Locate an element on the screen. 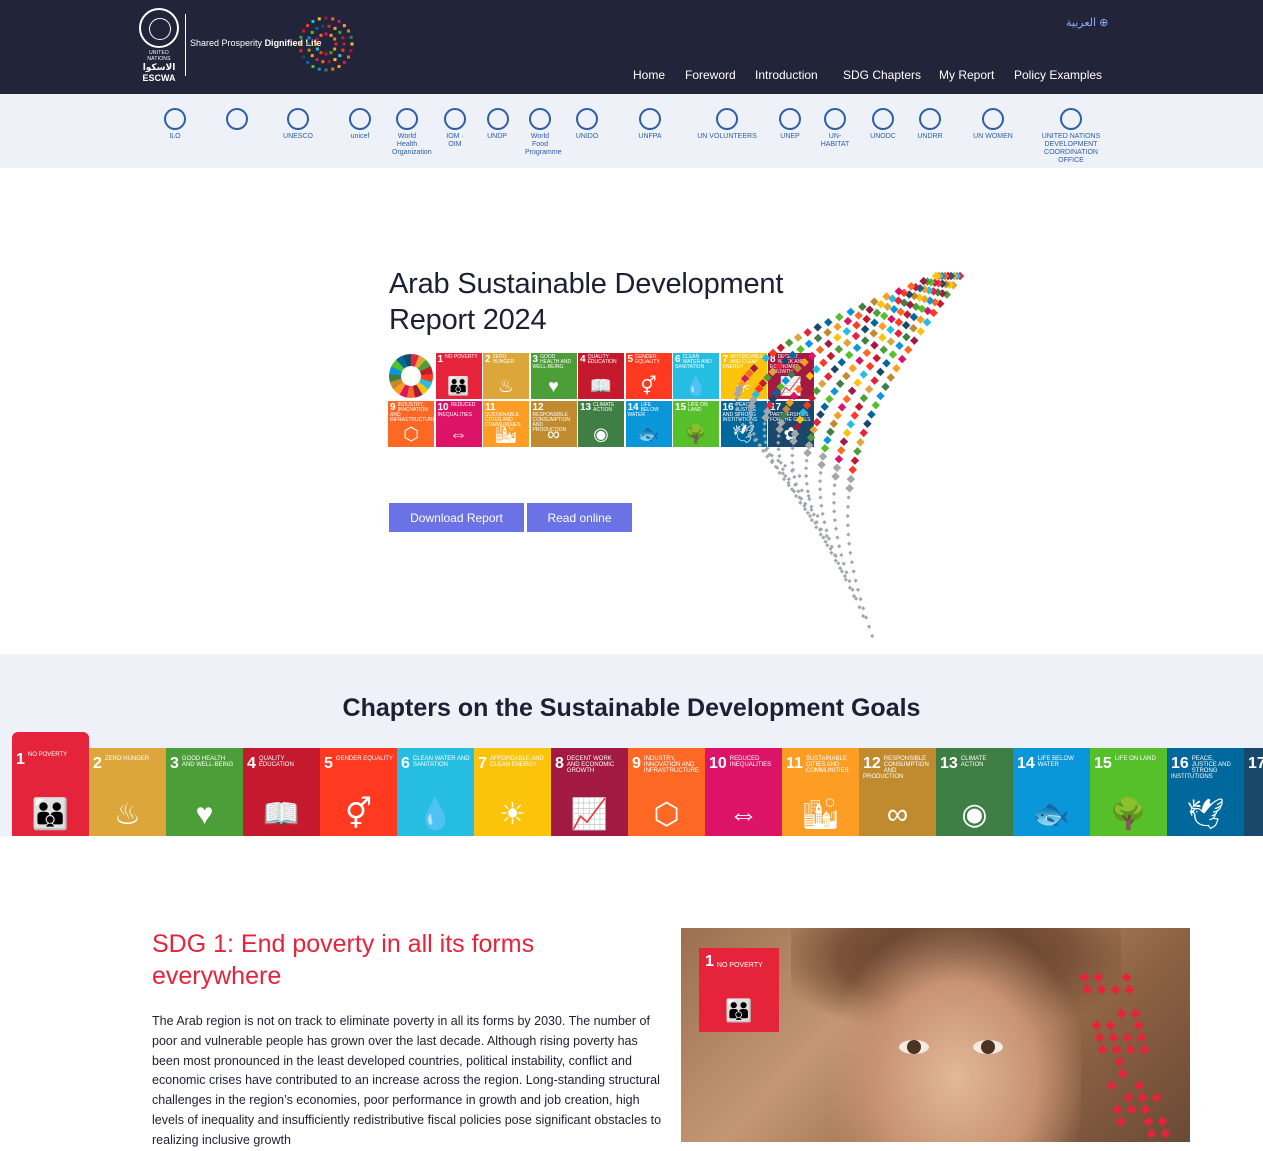 The width and height of the screenshot is (1263, 1151). partner-logo-ilo: ILO is located at coordinates (175, 124).